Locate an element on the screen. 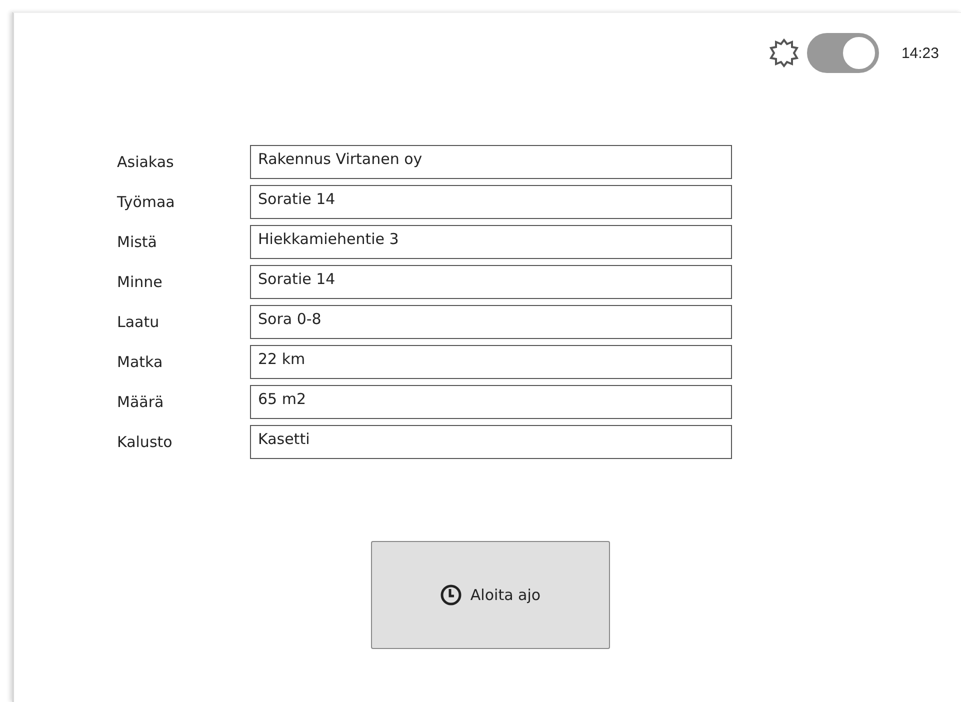 The height and width of the screenshot is (702, 961). input-field: Rakennus Virtanen oy is located at coordinates (491, 162).